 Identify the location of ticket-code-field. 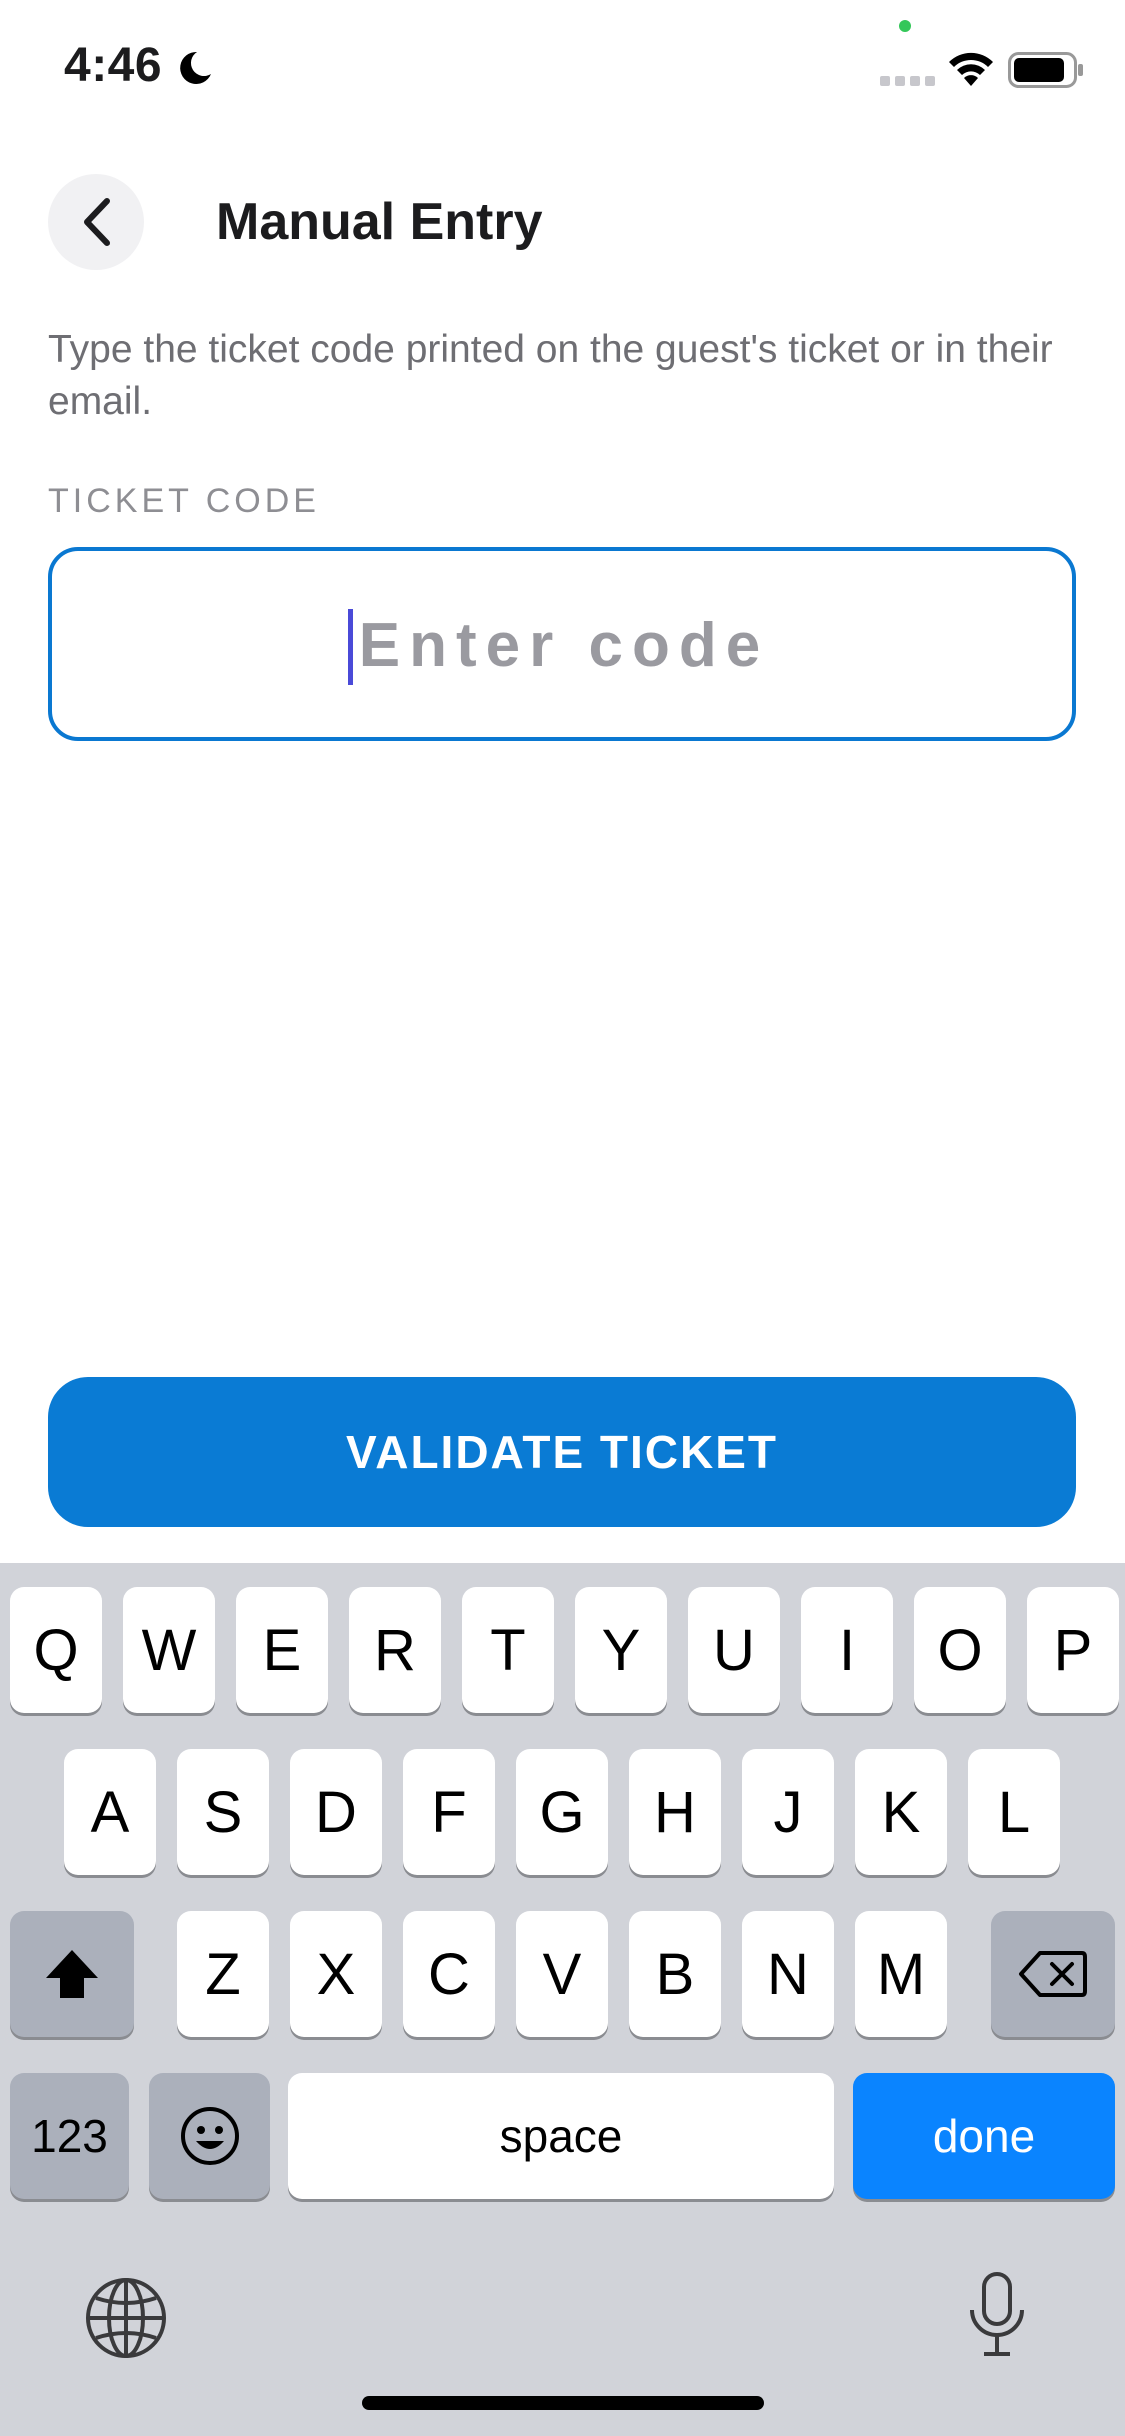
(562, 644).